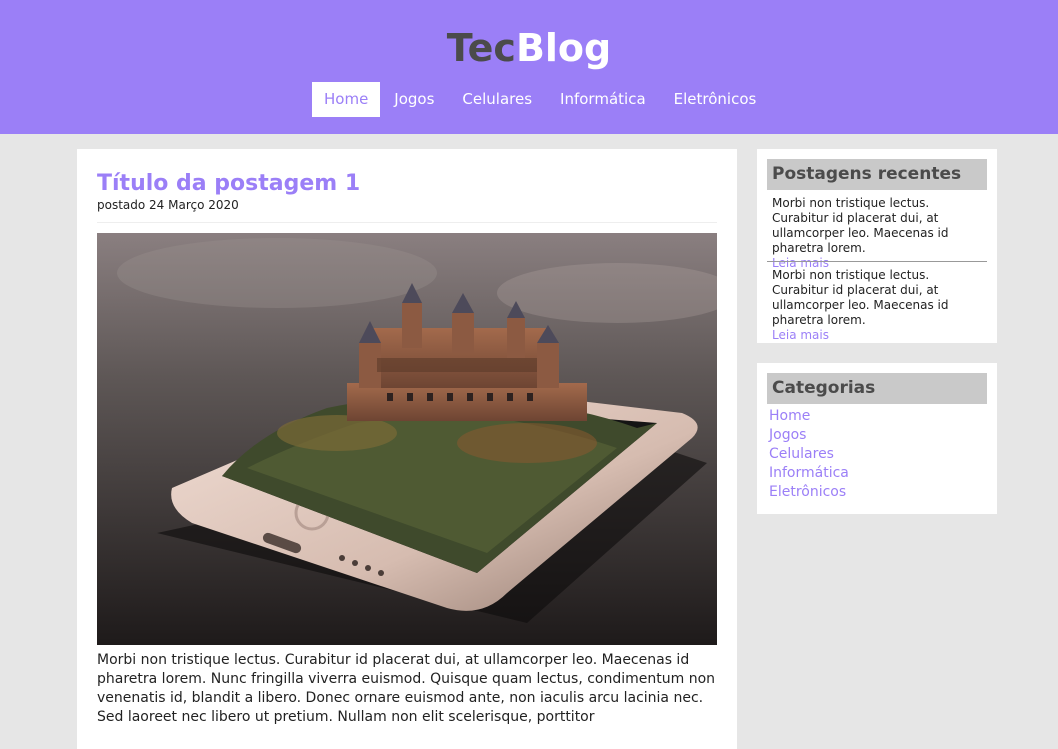 This screenshot has width=1058, height=749. Describe the element at coordinates (809, 473) in the screenshot. I see `category-link-informatica: Informática` at that location.